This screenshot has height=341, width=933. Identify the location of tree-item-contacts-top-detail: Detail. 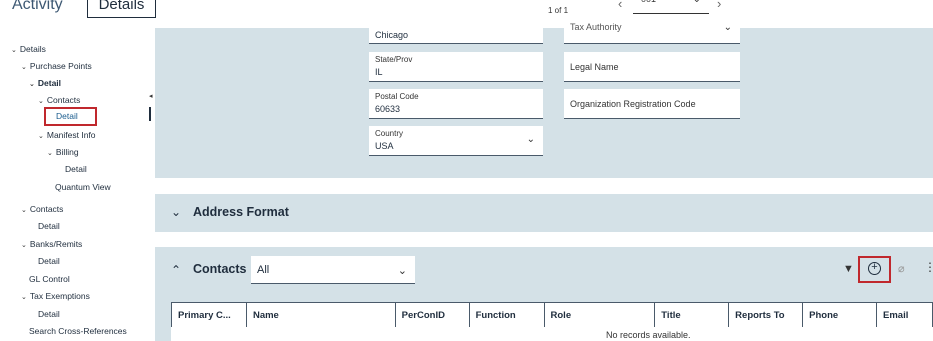
(49, 226).